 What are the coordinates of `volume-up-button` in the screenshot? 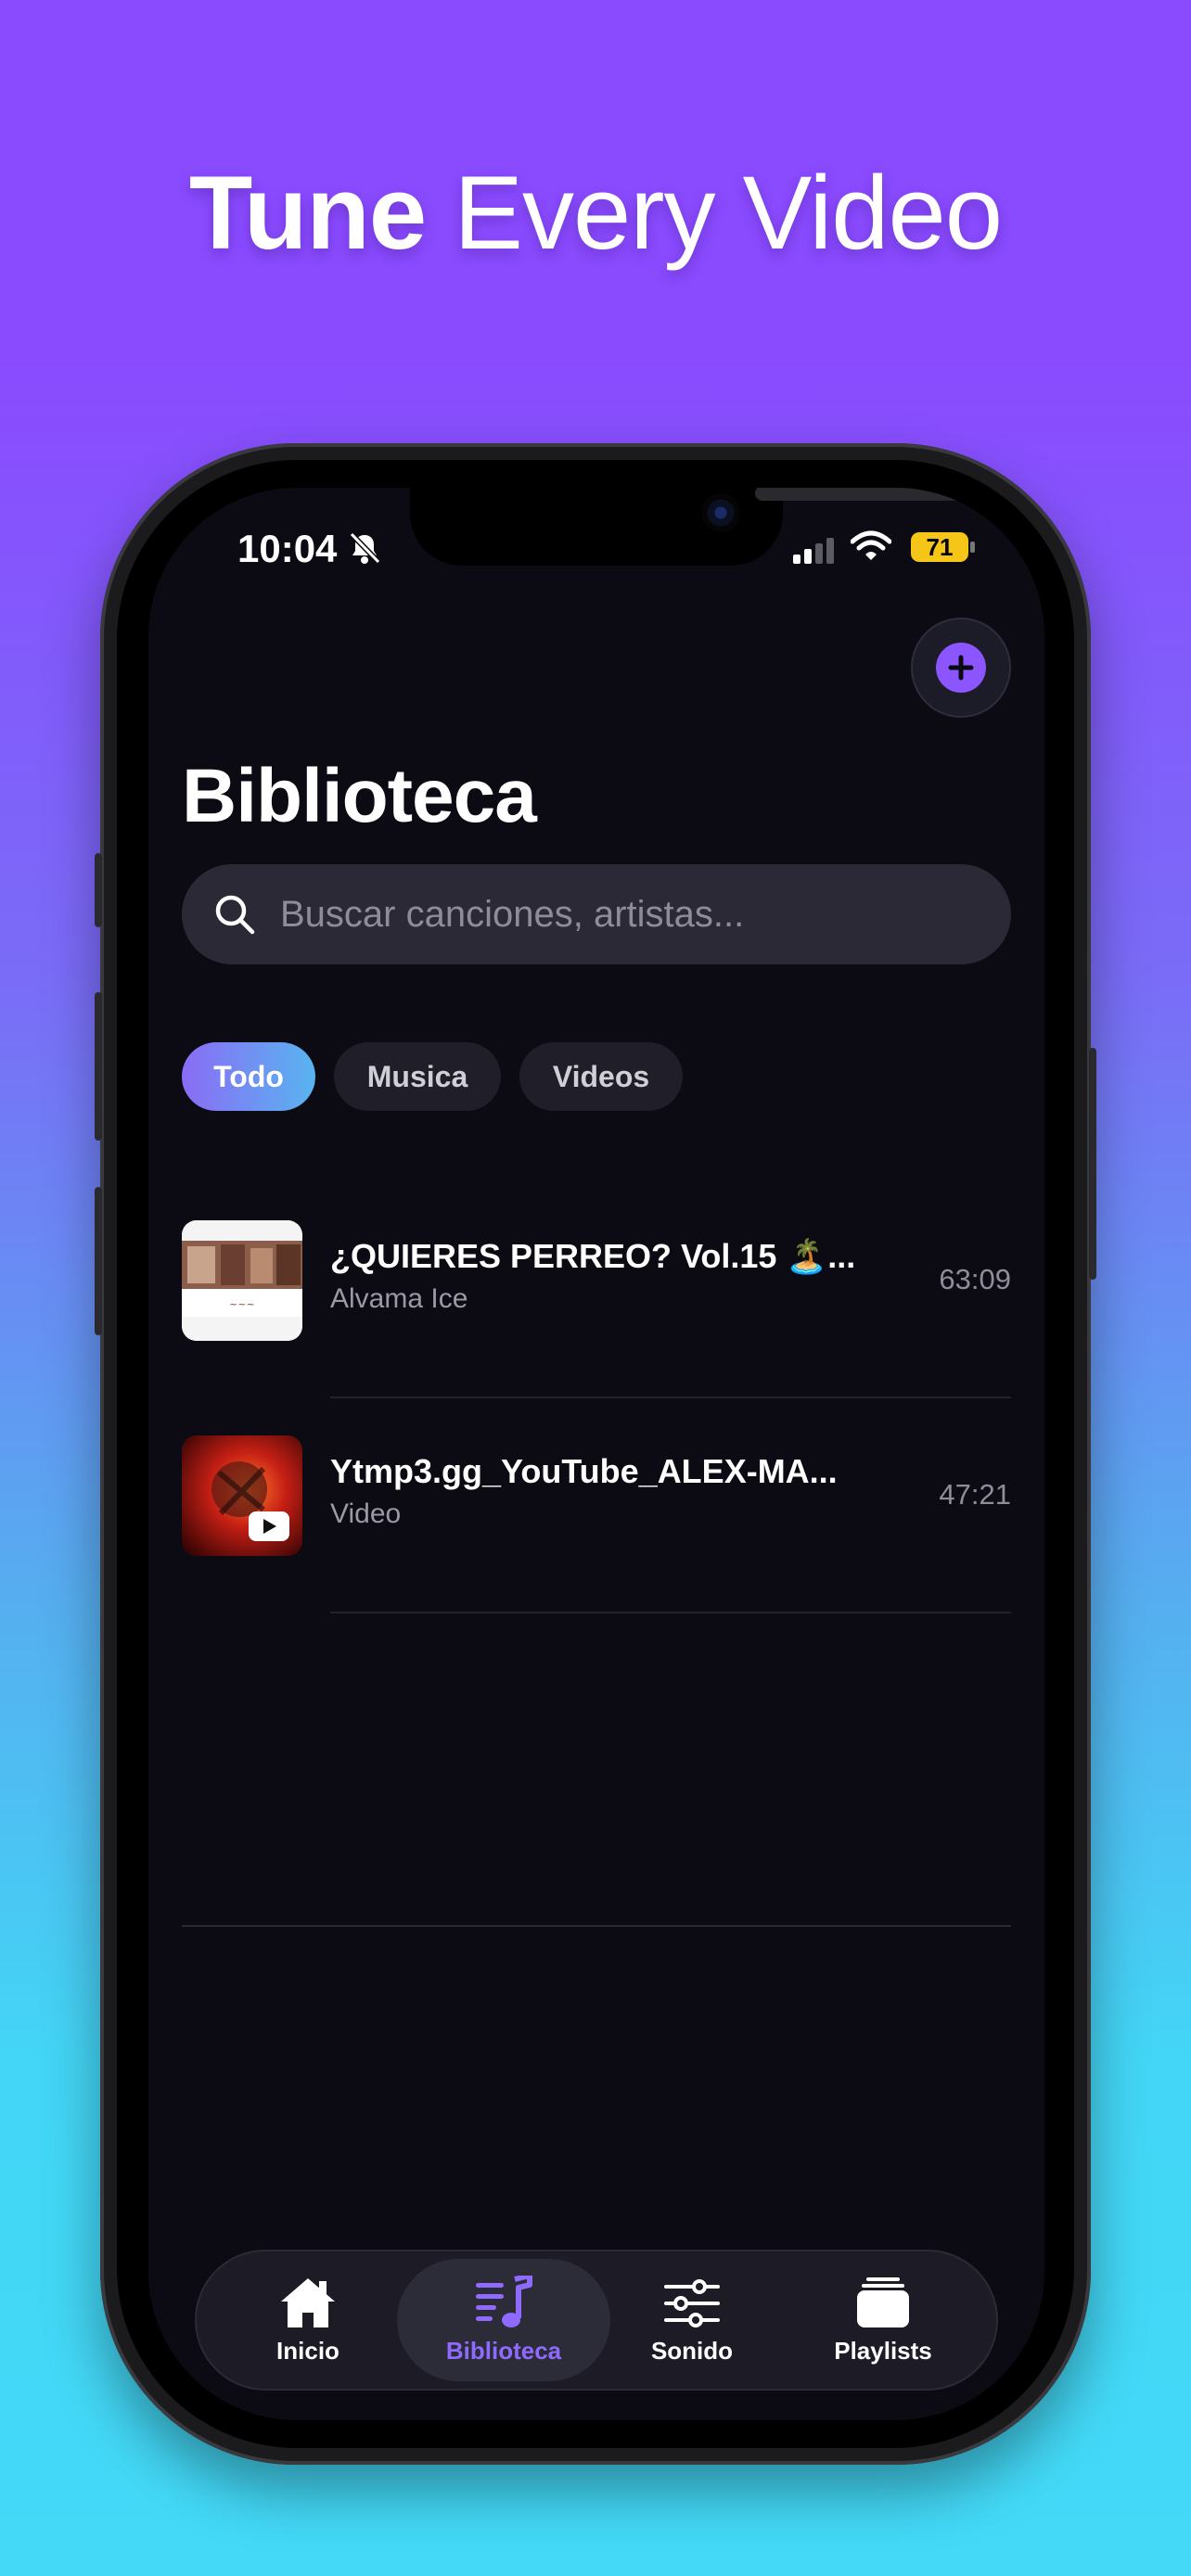 It's located at (98, 1066).